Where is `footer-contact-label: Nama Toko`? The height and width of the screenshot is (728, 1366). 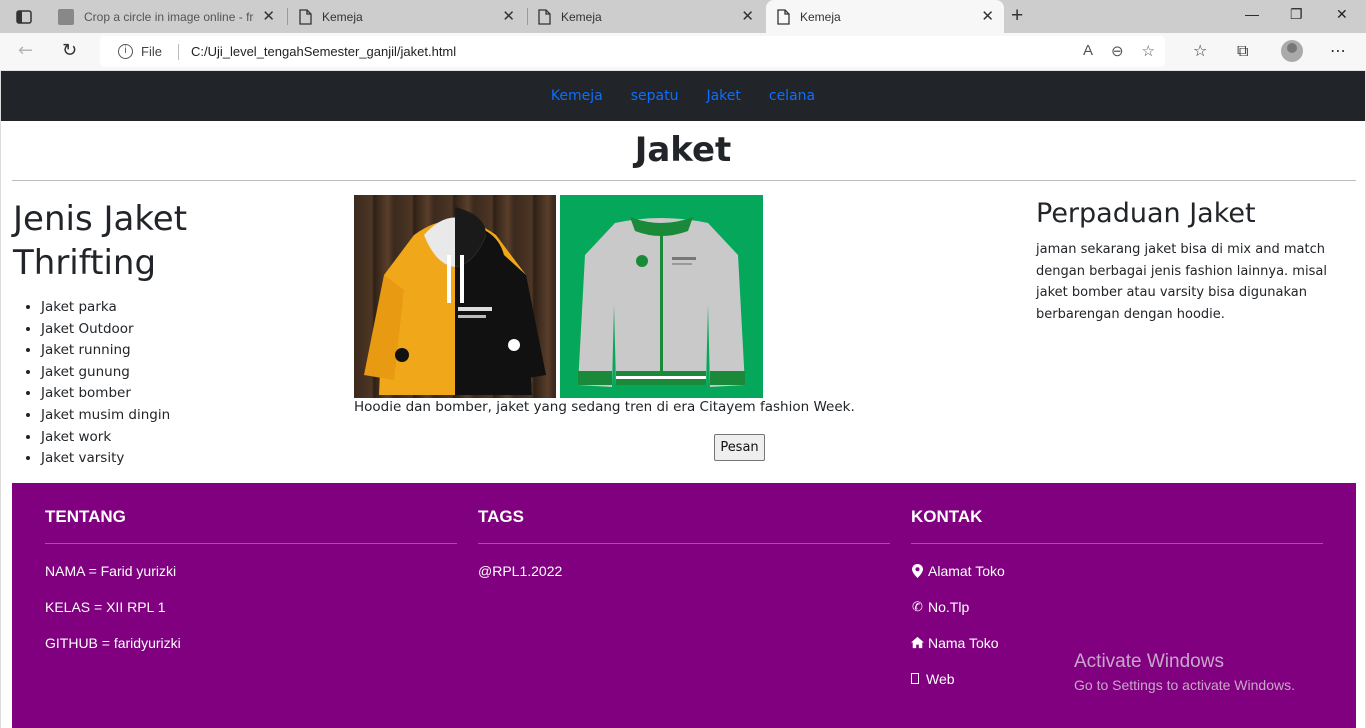
footer-contact-label: Nama Toko is located at coordinates (963, 642).